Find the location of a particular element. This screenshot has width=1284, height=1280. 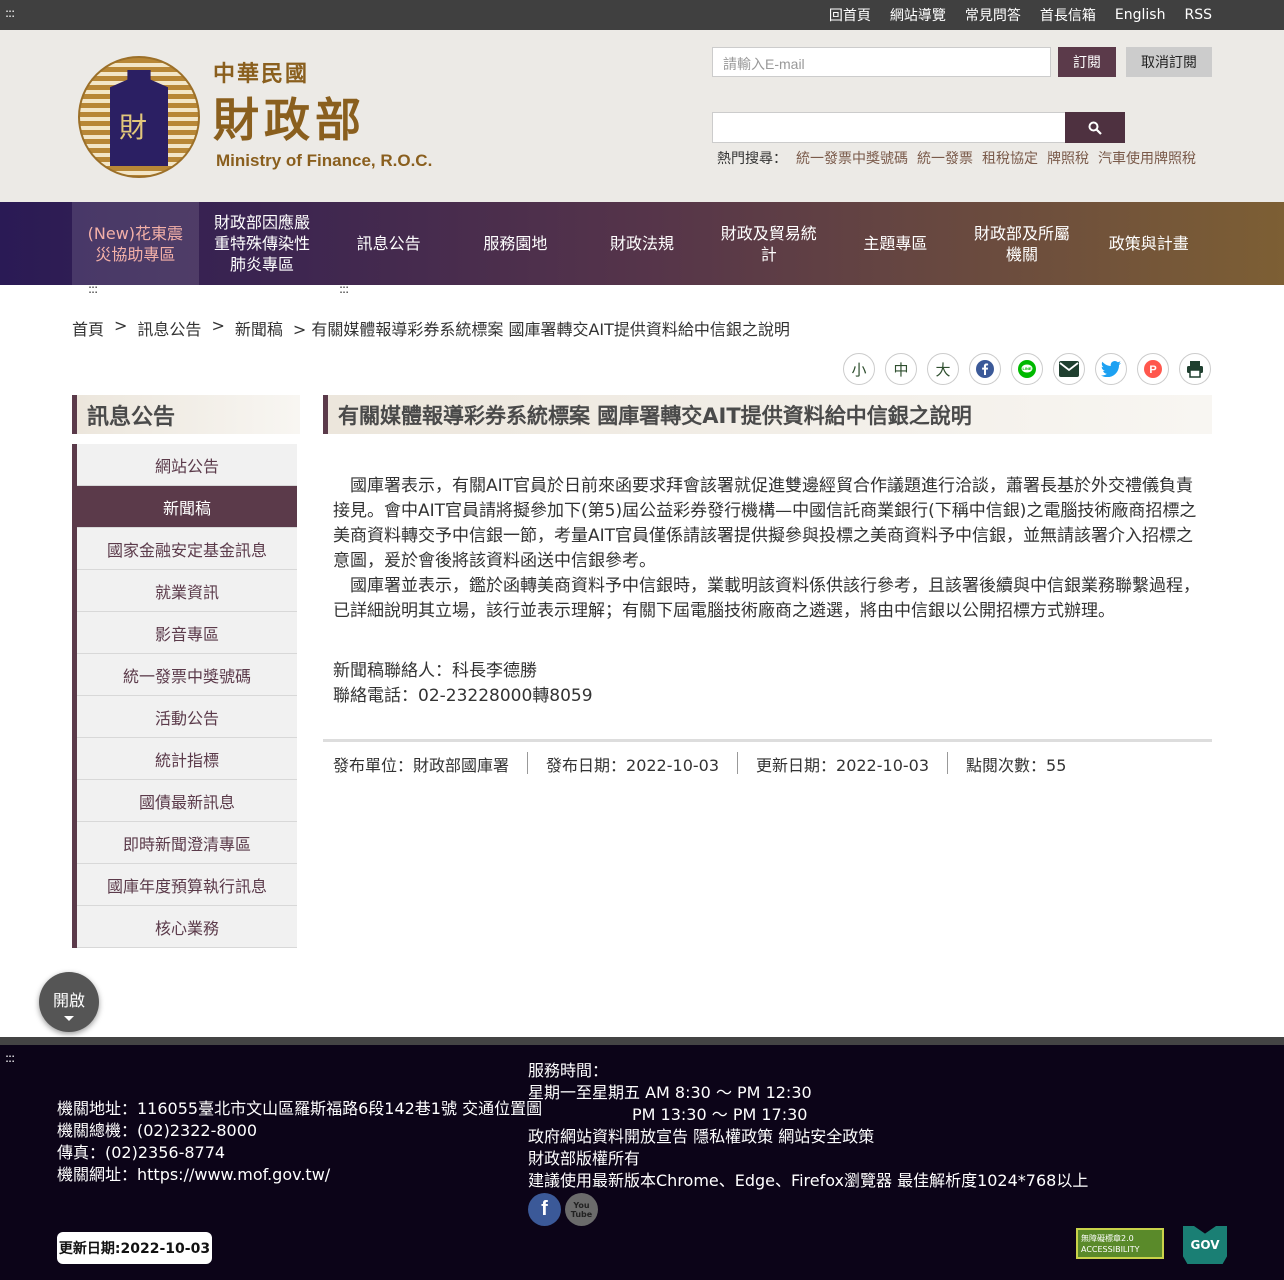

footer-address: 機關地址：116055臺北市文山區羅斯福路6段142巷1號 交通位置圖 is located at coordinates (299, 1109).